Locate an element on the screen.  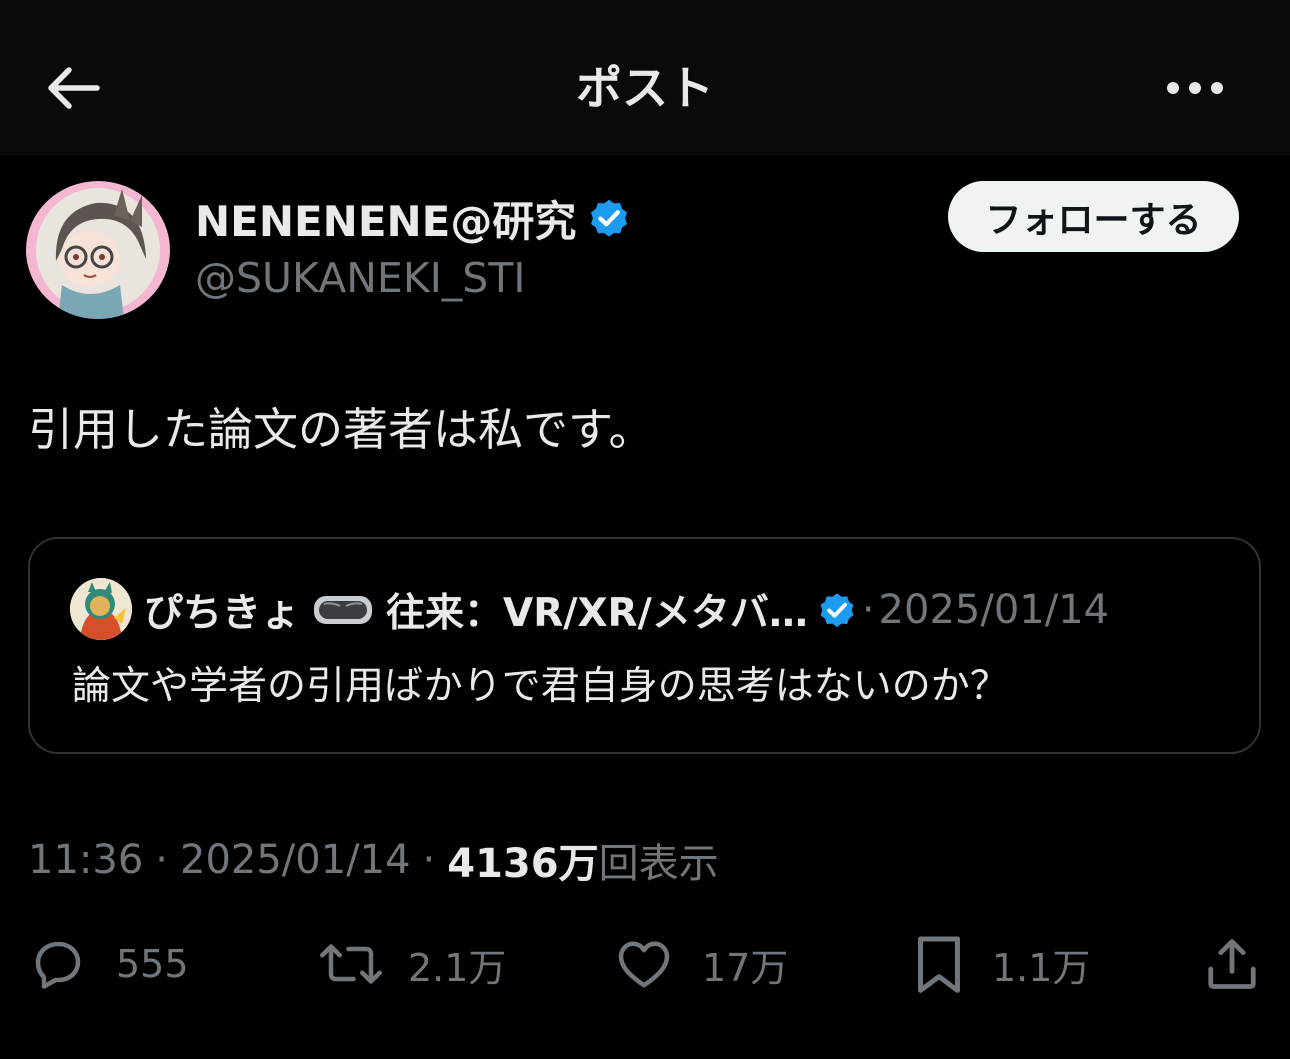
post-text: 引用した論文の著者は私です。 is located at coordinates (341, 429).